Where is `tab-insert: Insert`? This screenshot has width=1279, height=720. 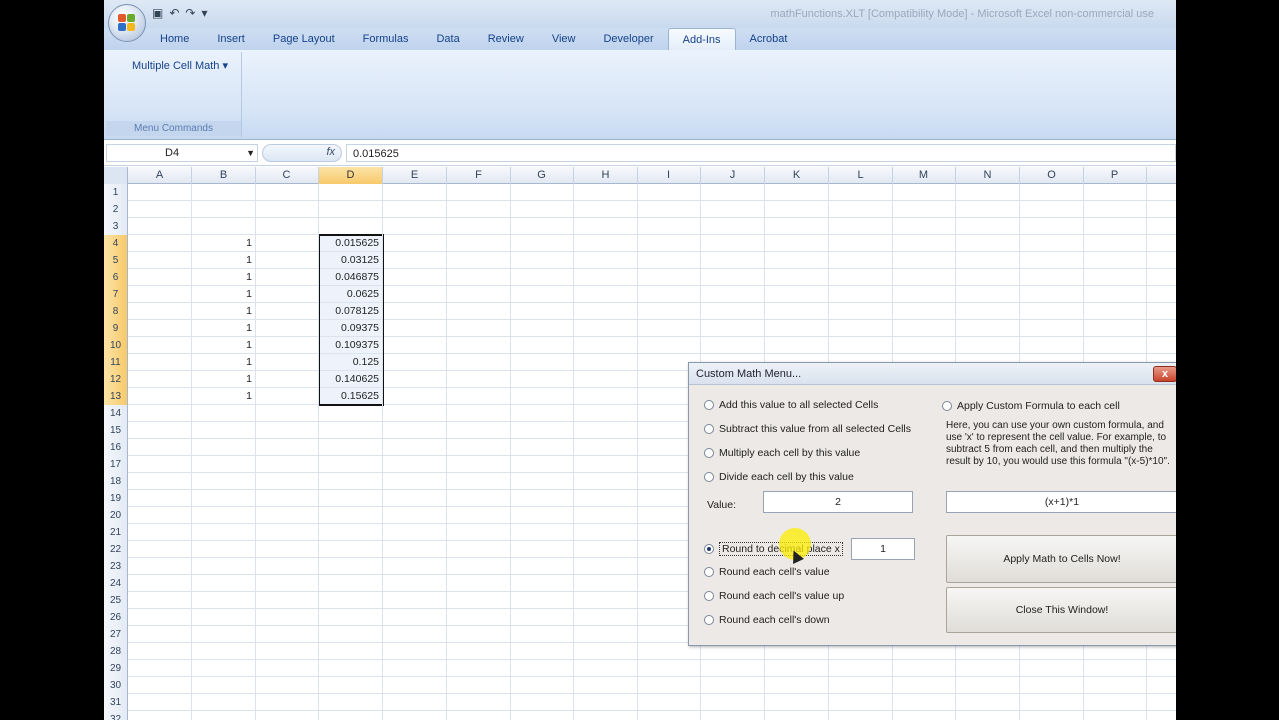
tab-insert: Insert is located at coordinates (231, 39).